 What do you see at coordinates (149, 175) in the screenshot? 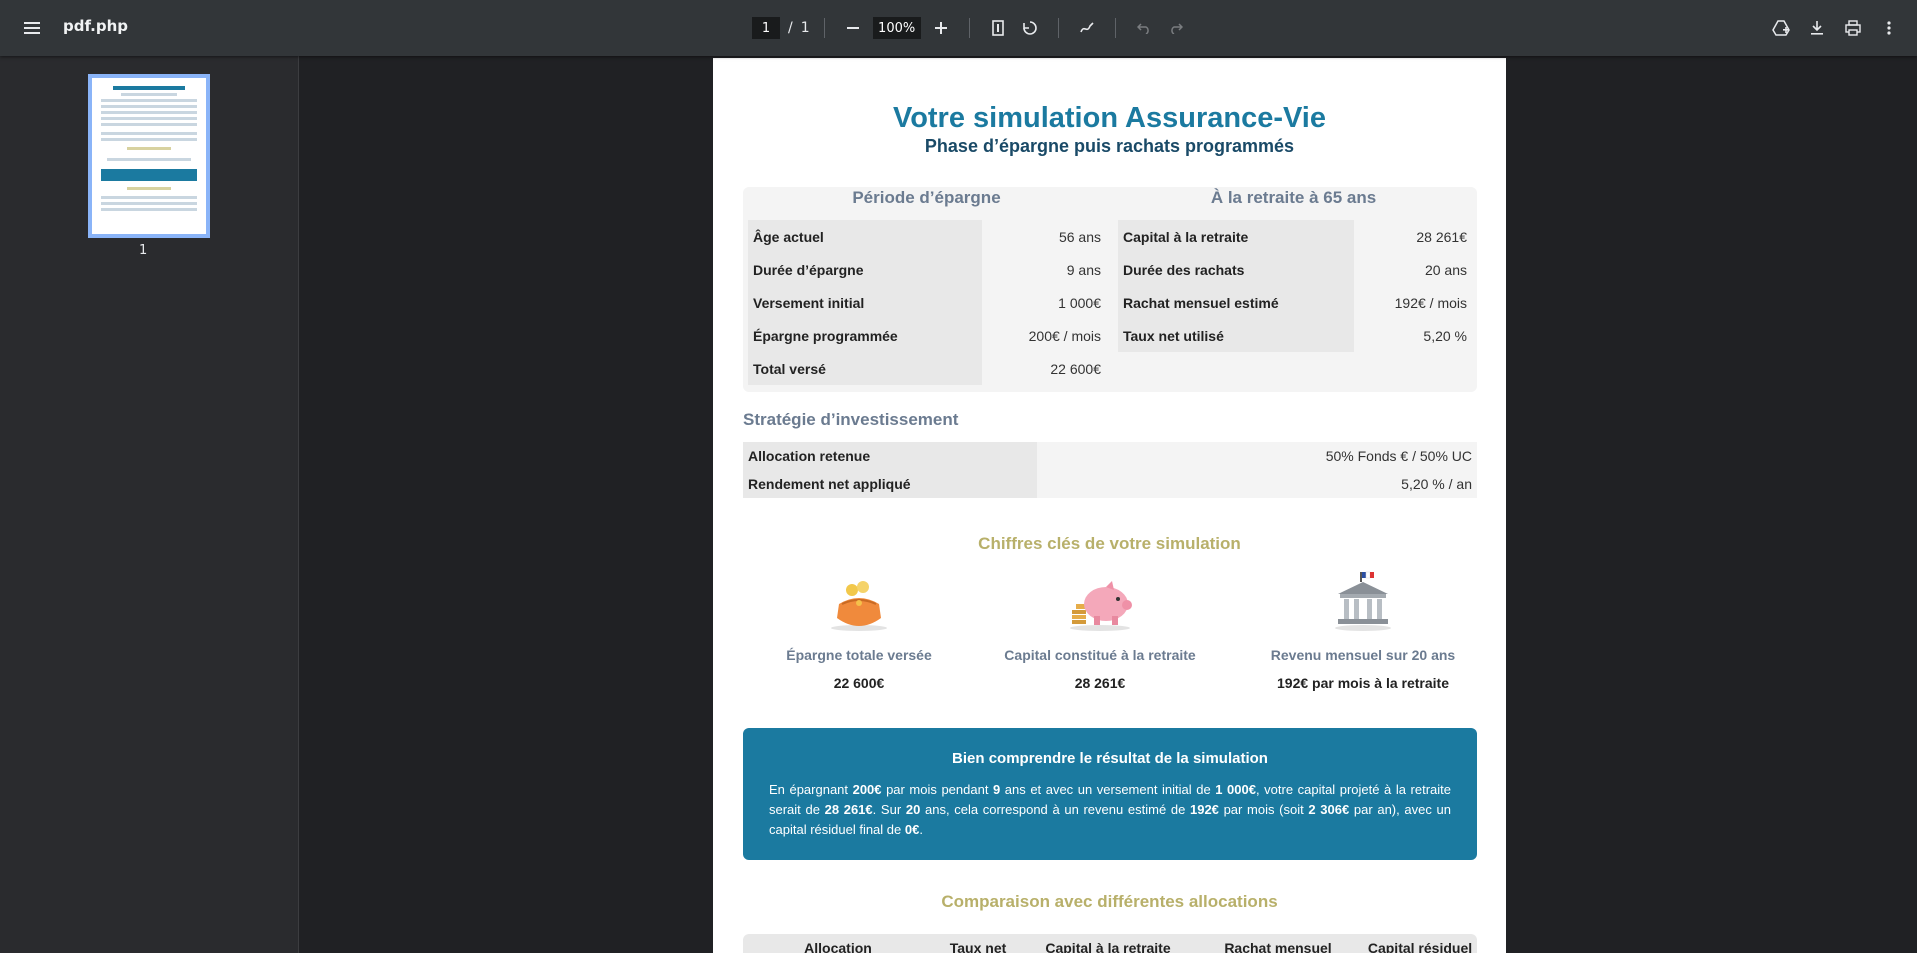
I see `thumbnail-info-box` at bounding box center [149, 175].